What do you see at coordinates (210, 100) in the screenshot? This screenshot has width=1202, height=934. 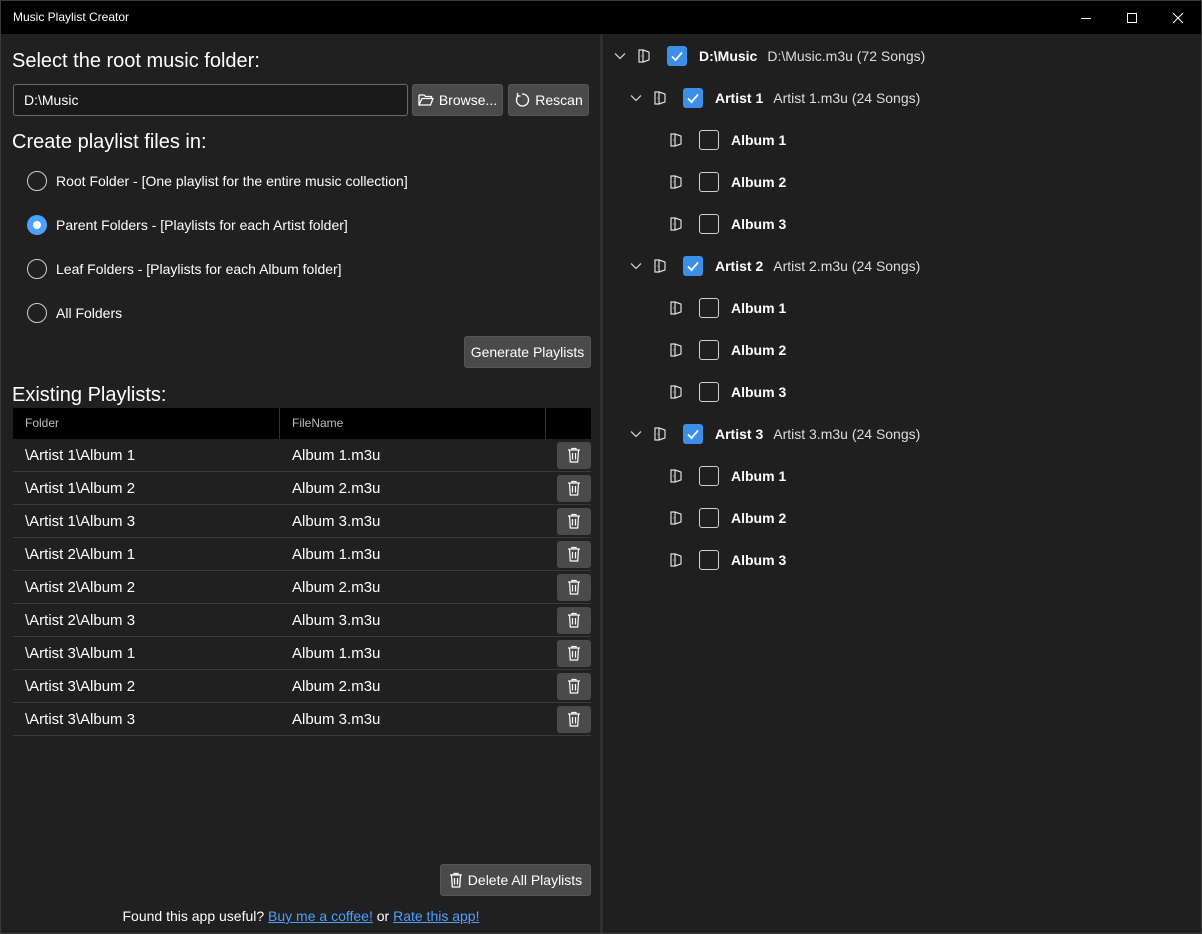 I see `root-folder-input` at bounding box center [210, 100].